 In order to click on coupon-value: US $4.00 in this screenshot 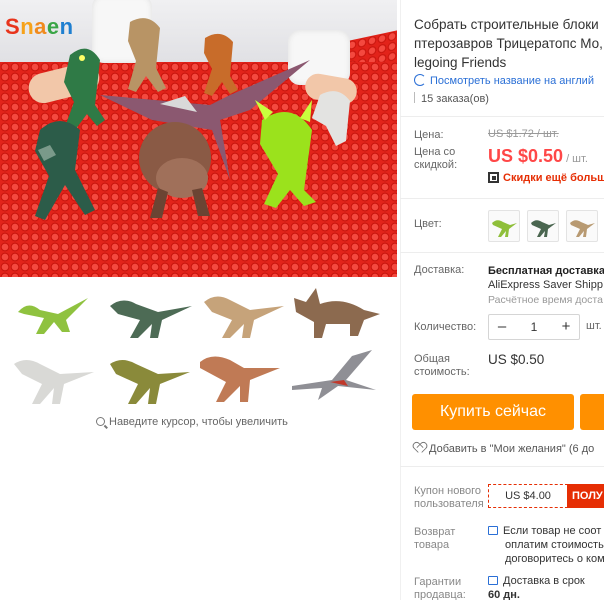, I will do `click(528, 496)`.